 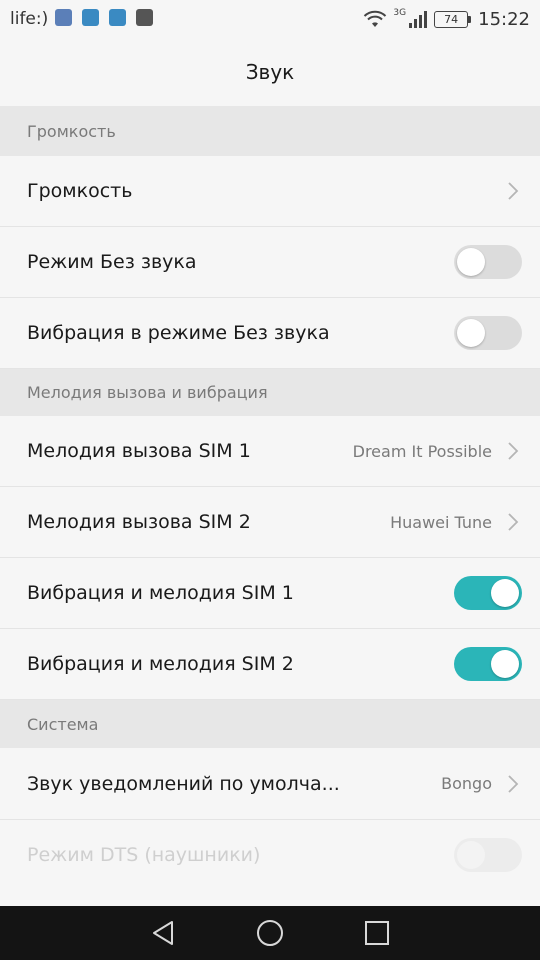 I want to click on vibrate-ring-sim2-row: Вибрация и мелодия SIM 2, so click(x=270, y=664).